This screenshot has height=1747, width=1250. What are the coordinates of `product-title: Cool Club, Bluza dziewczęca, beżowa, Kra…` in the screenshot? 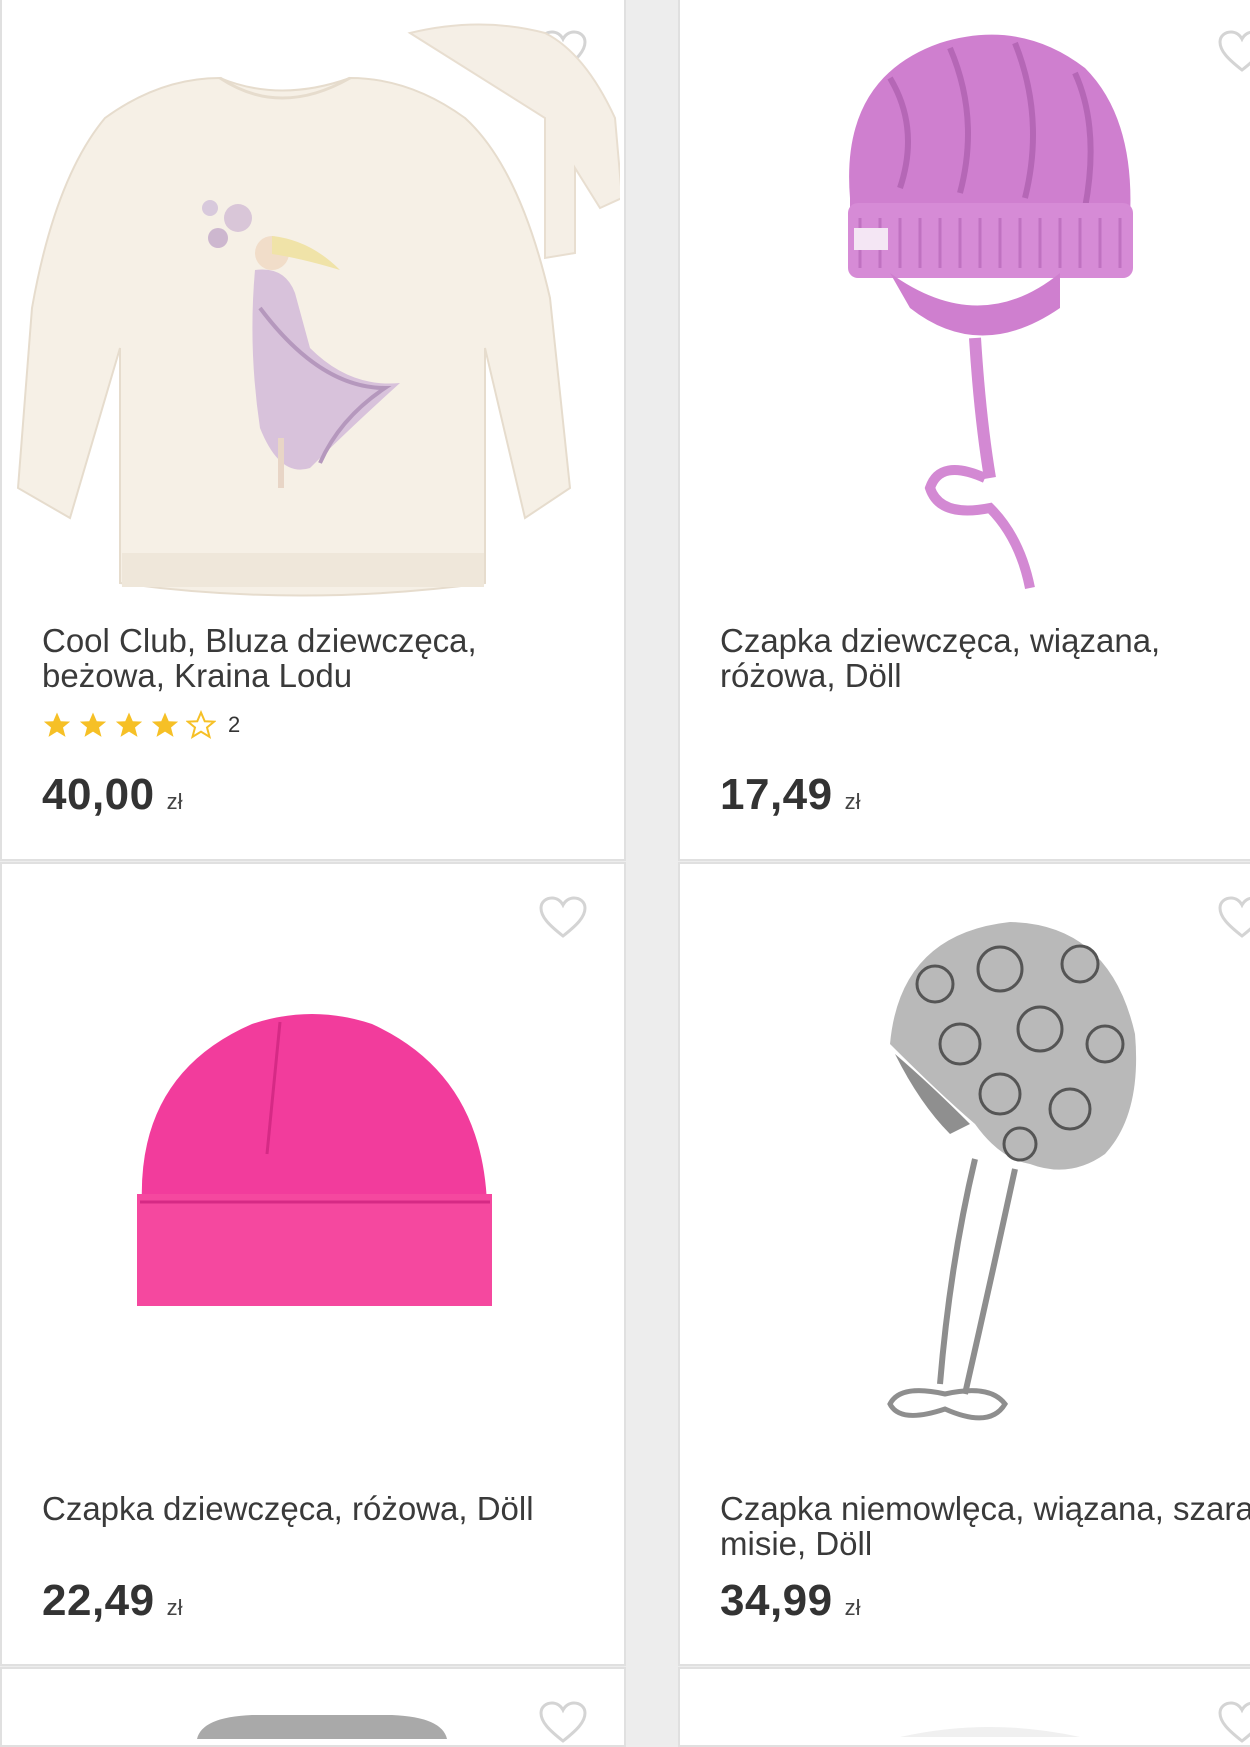 It's located at (322, 658).